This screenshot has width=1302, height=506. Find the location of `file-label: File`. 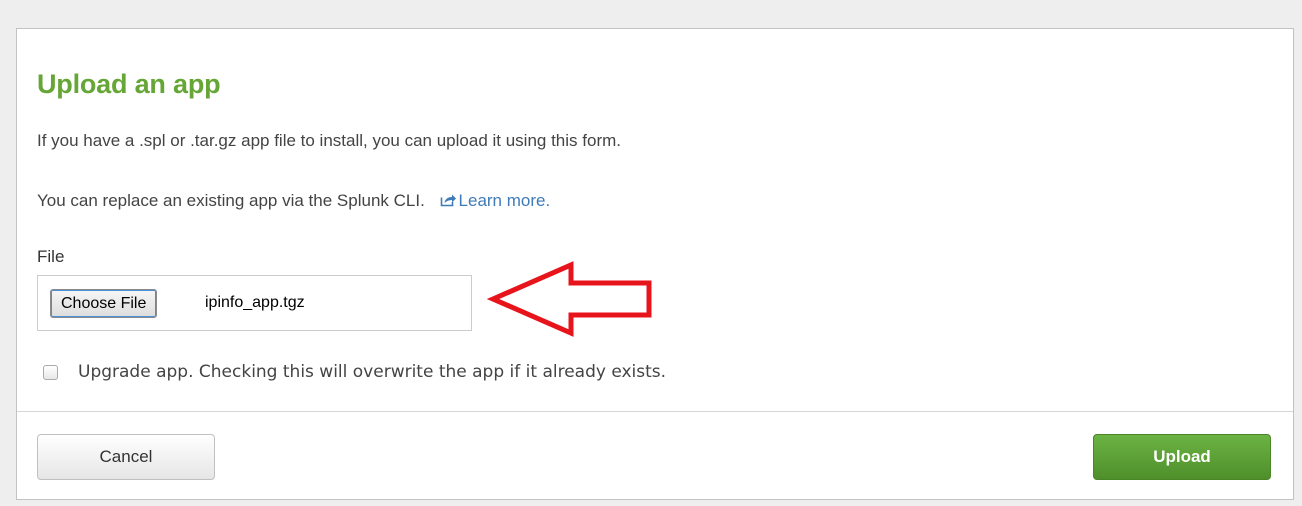

file-label: File is located at coordinates (51, 256).